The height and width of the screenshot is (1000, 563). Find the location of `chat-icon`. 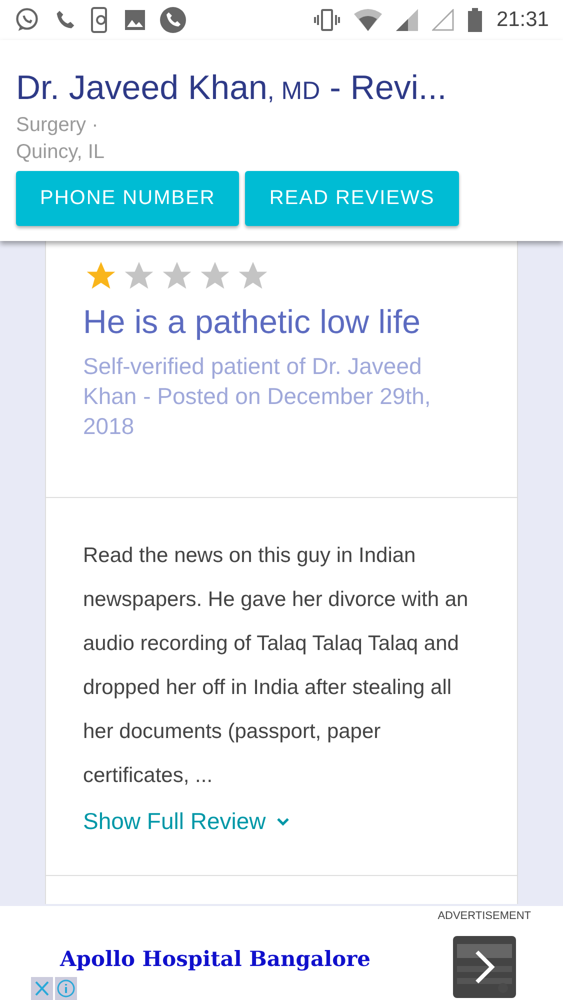

chat-icon is located at coordinates (27, 20).